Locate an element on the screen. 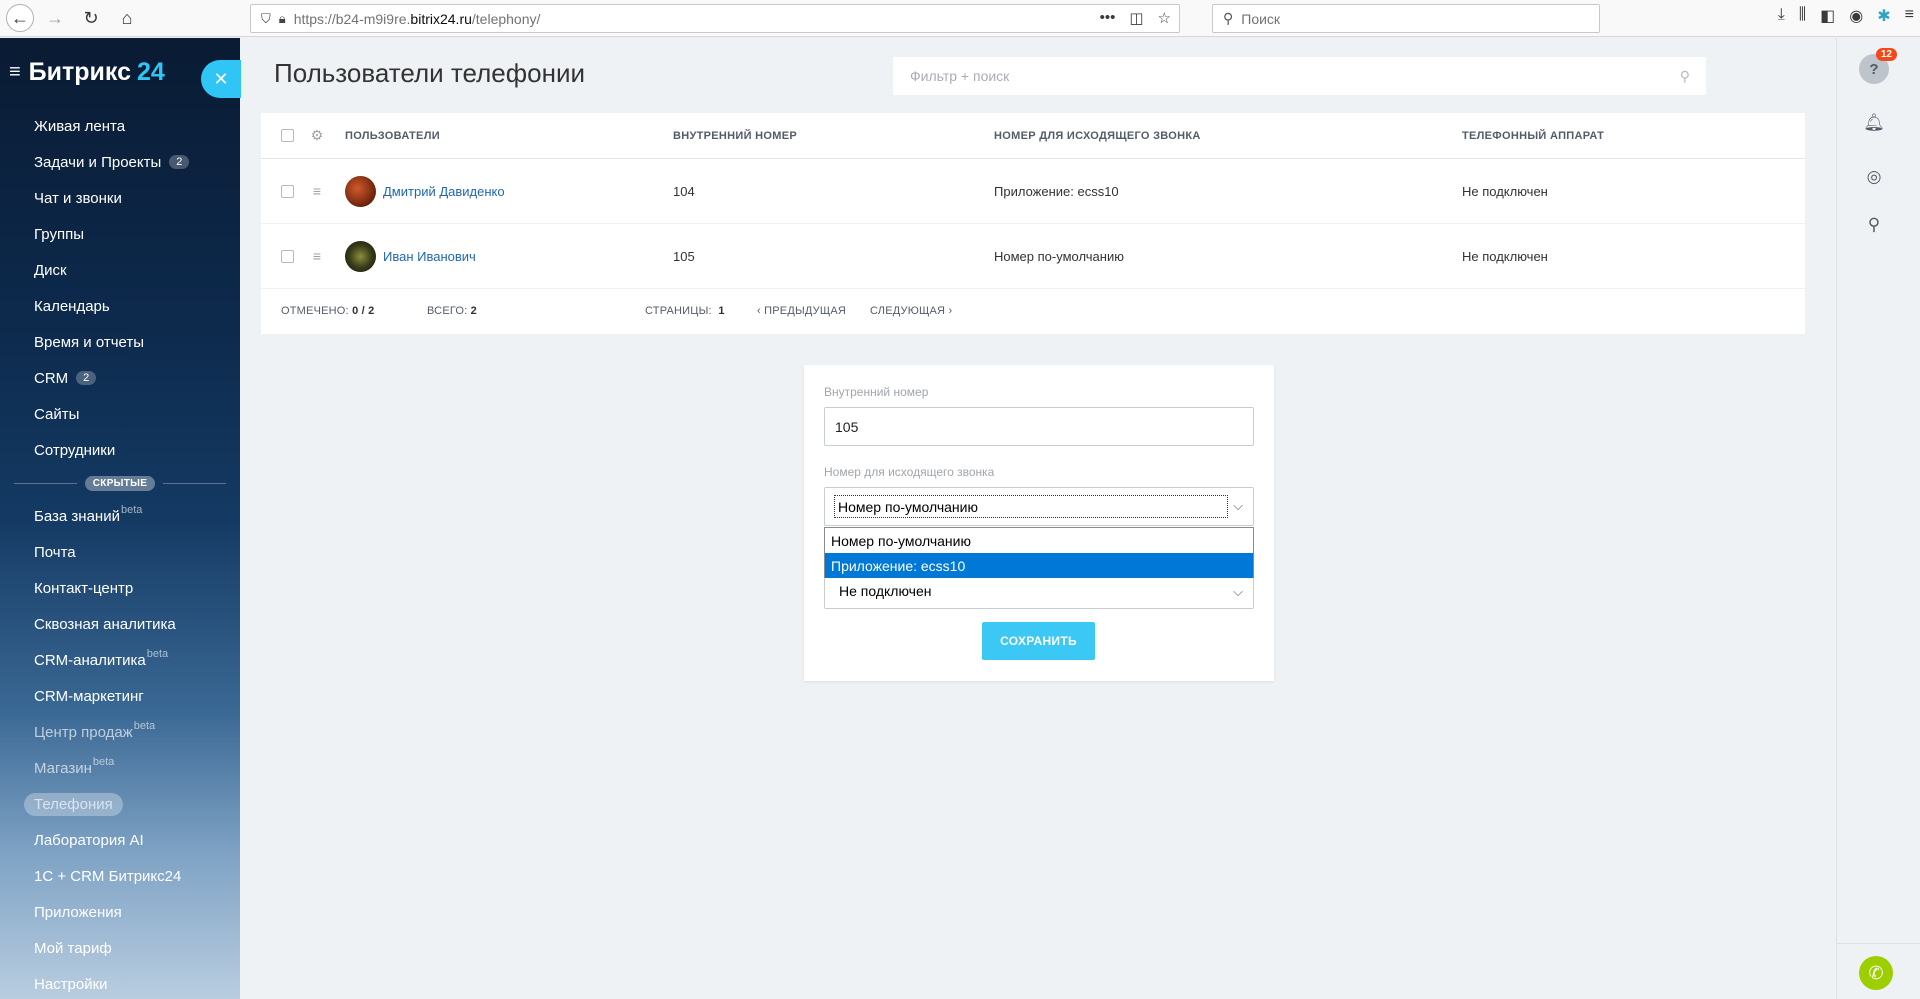 This screenshot has width=1920, height=999. hidden-separator: СКРЫТЫЕ is located at coordinates (120, 483).